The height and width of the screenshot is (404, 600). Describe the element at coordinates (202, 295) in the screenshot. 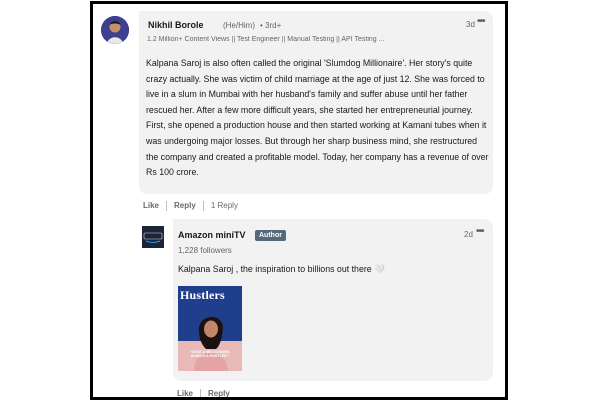

I see `poster-title: Hustlers` at that location.